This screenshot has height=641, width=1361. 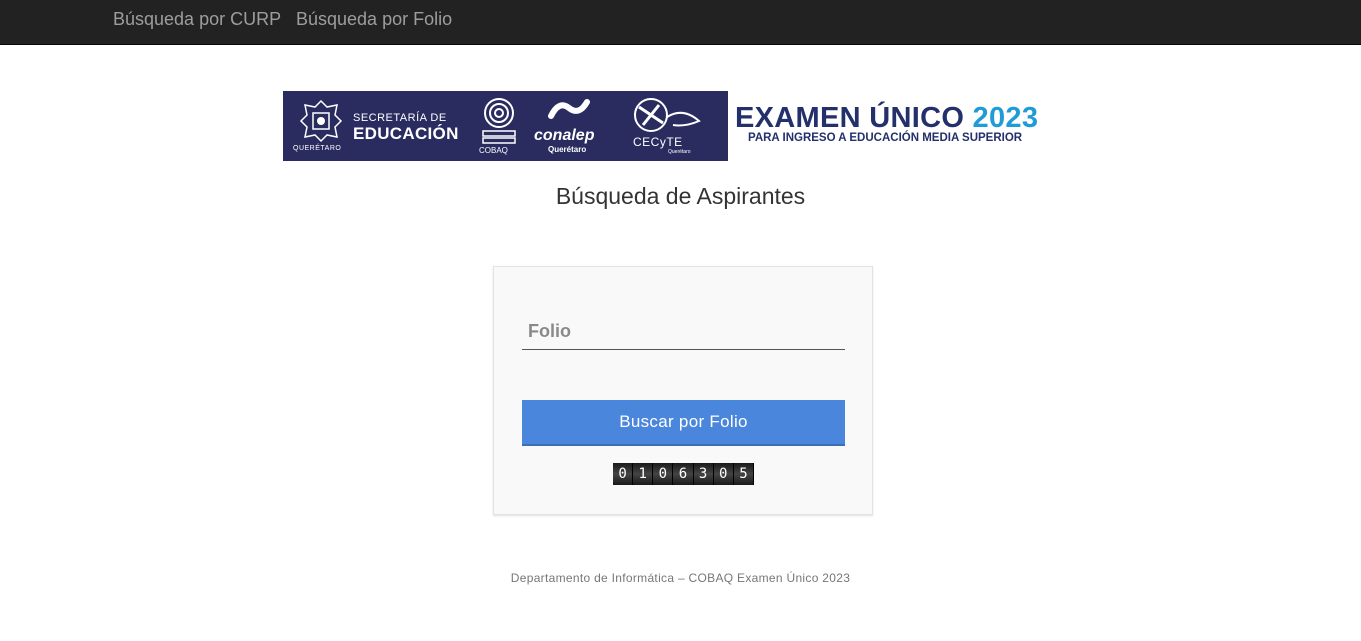 I want to click on conalep-logo-icon, so click(x=569, y=109).